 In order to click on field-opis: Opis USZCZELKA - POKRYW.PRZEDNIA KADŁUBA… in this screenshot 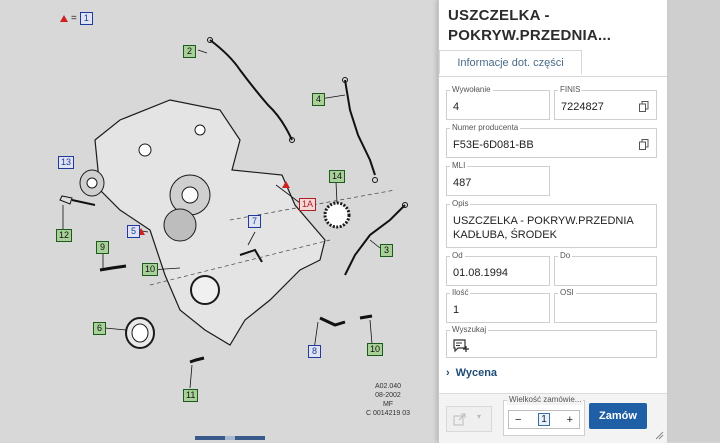, I will do `click(551, 223)`.